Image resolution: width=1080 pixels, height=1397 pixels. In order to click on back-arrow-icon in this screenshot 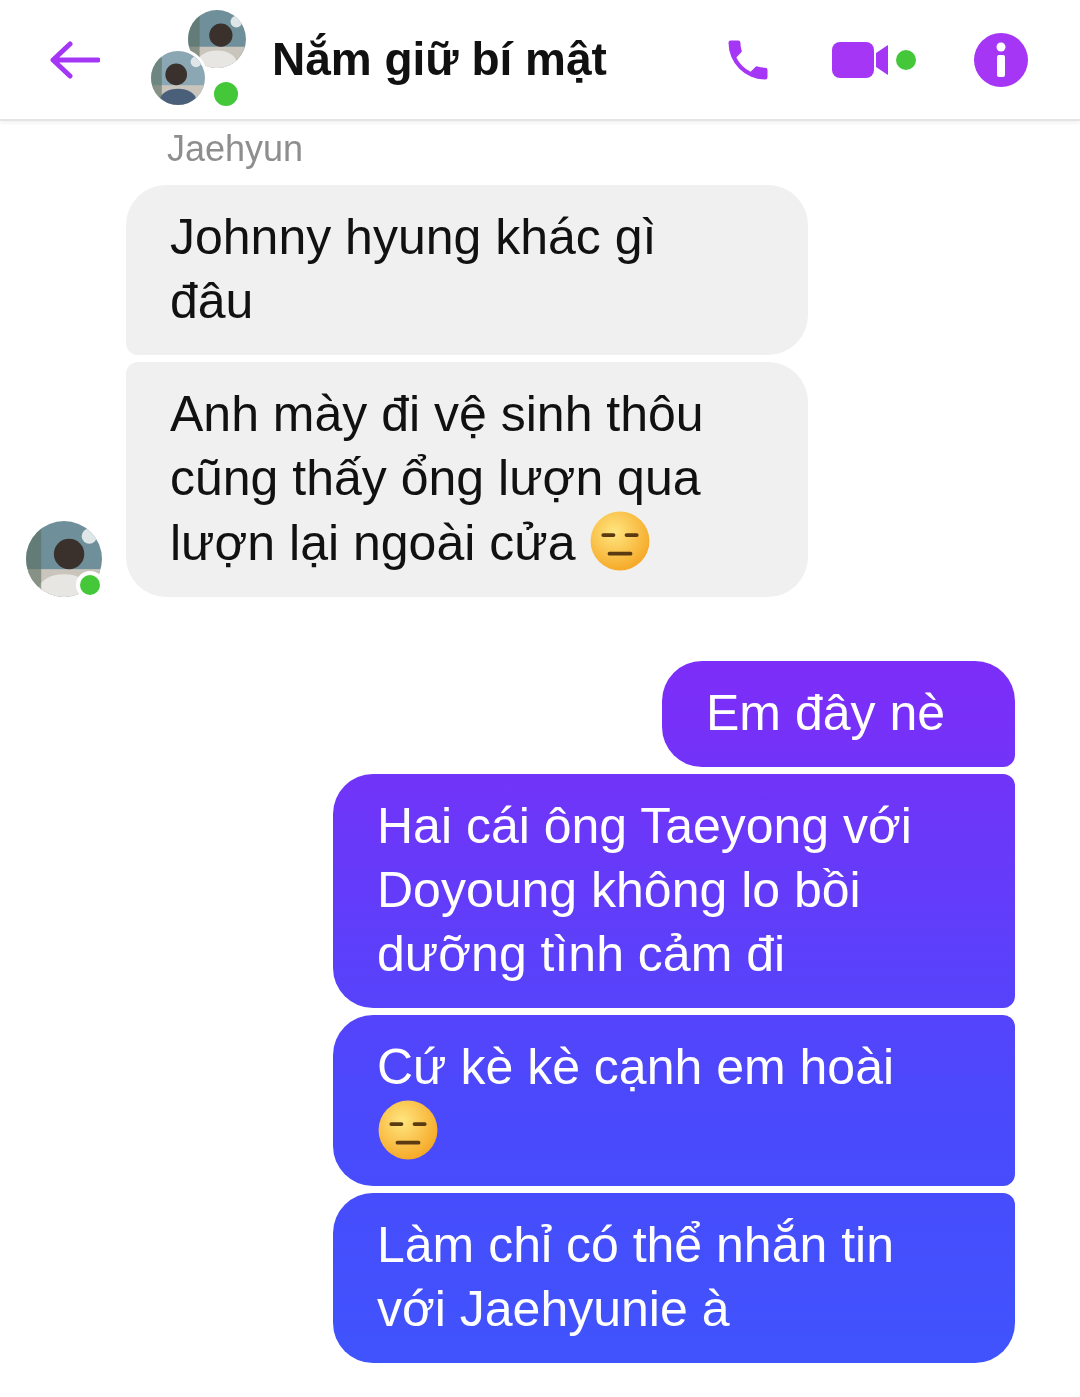, I will do `click(74, 59)`.